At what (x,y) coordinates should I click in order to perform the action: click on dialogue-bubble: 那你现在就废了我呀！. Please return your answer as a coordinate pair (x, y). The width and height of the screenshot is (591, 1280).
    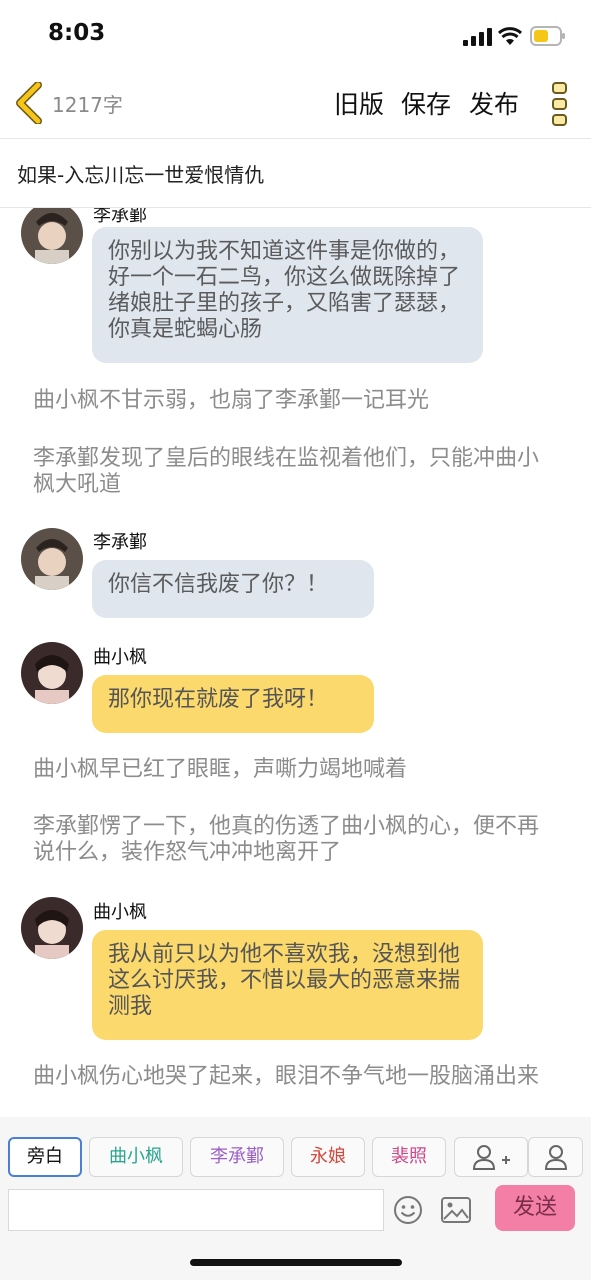
    Looking at the image, I should click on (233, 704).